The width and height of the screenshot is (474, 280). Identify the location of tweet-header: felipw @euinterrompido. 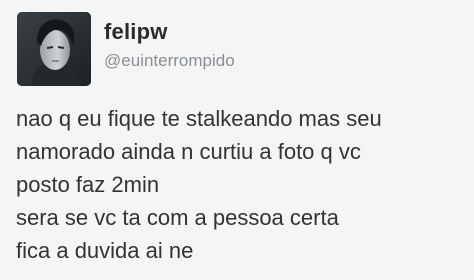
(126, 49).